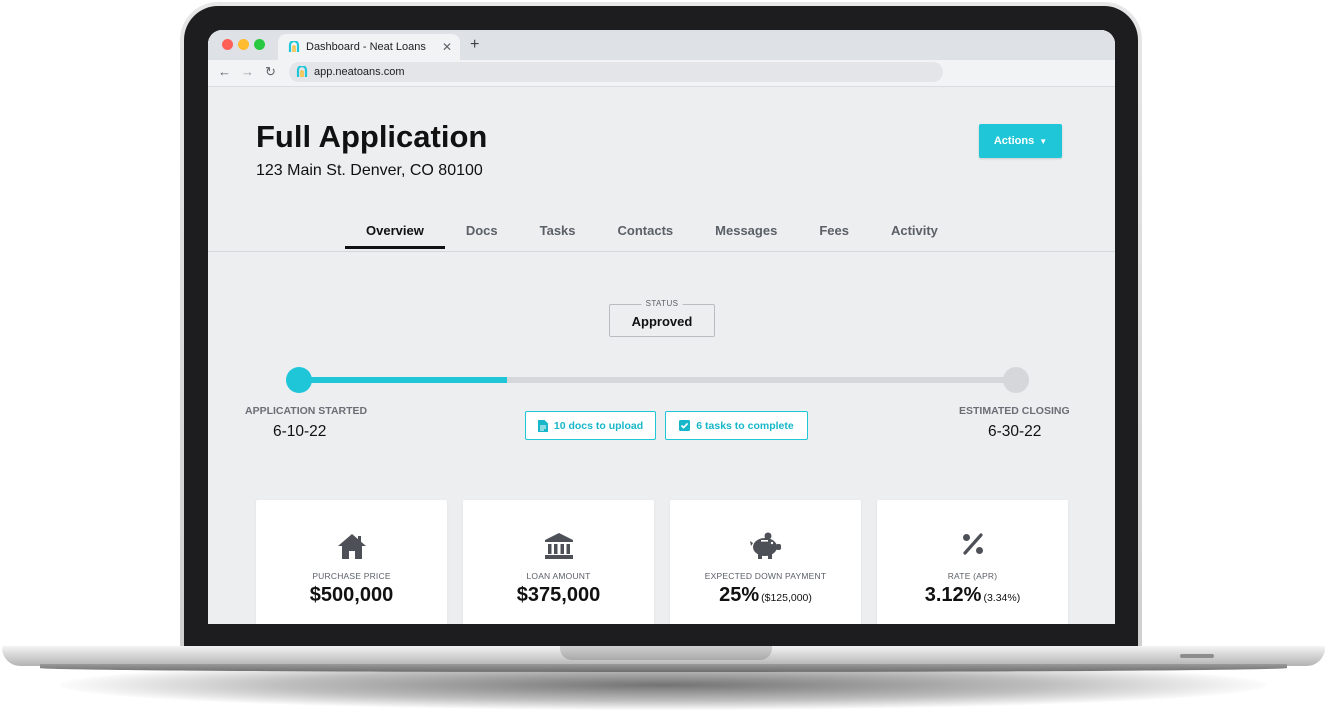  I want to click on card-label: PURCHASE PRICE, so click(351, 576).